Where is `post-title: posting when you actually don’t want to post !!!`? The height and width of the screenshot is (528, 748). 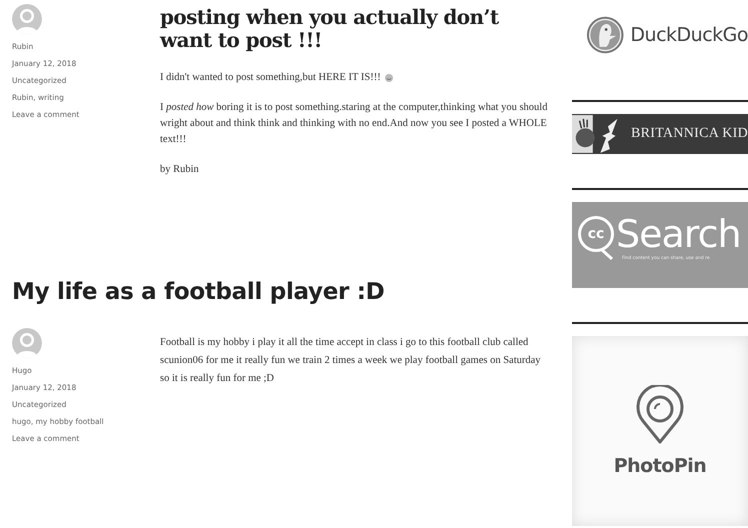 post-title: posting when you actually don’t want to post !!! is located at coordinates (354, 29).